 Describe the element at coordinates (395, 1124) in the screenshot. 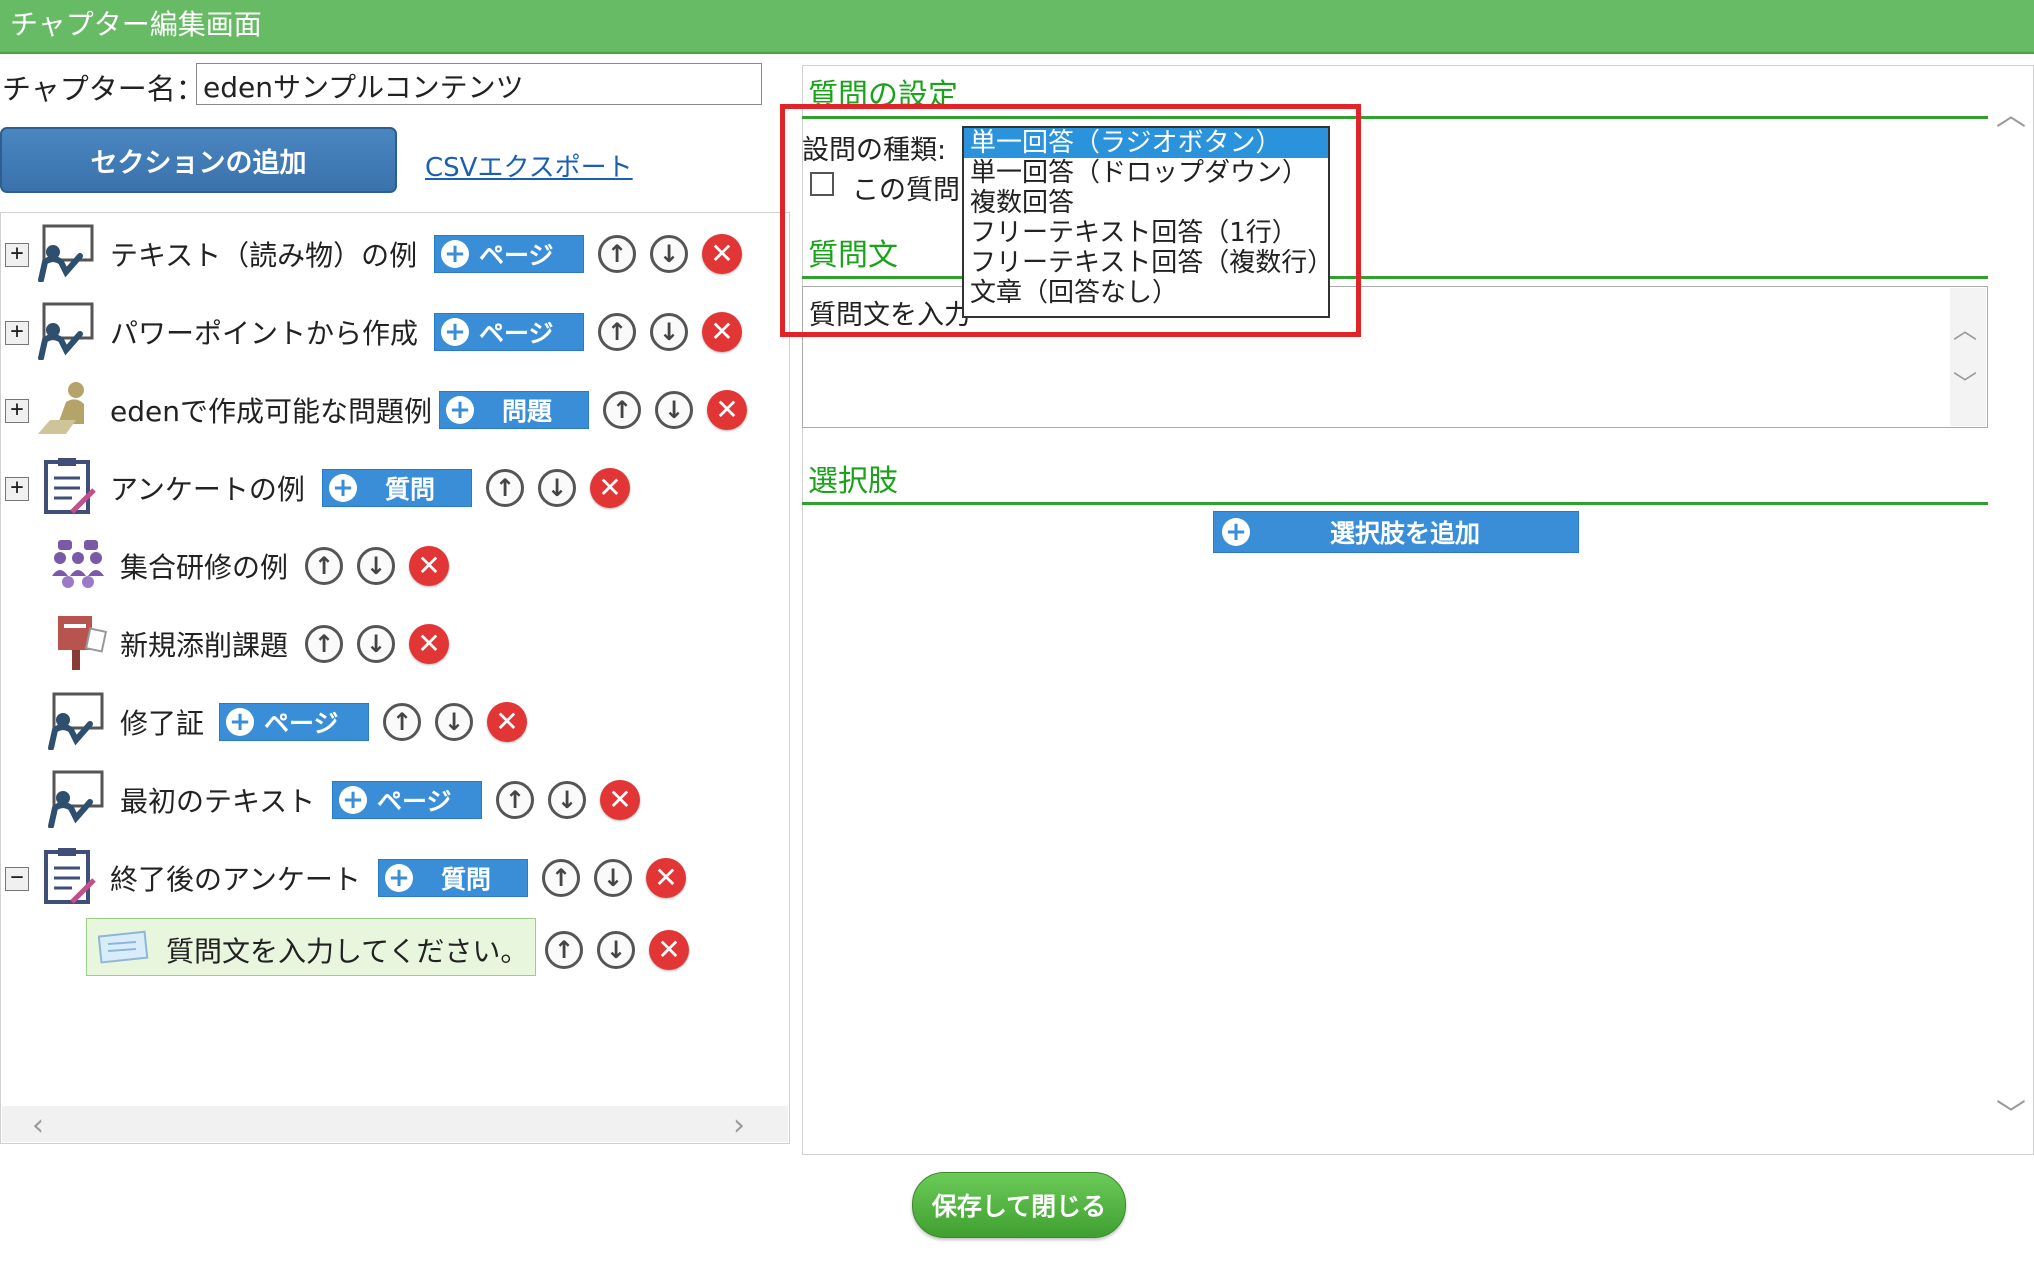

I see `tree-horizontal-scrollbar` at that location.